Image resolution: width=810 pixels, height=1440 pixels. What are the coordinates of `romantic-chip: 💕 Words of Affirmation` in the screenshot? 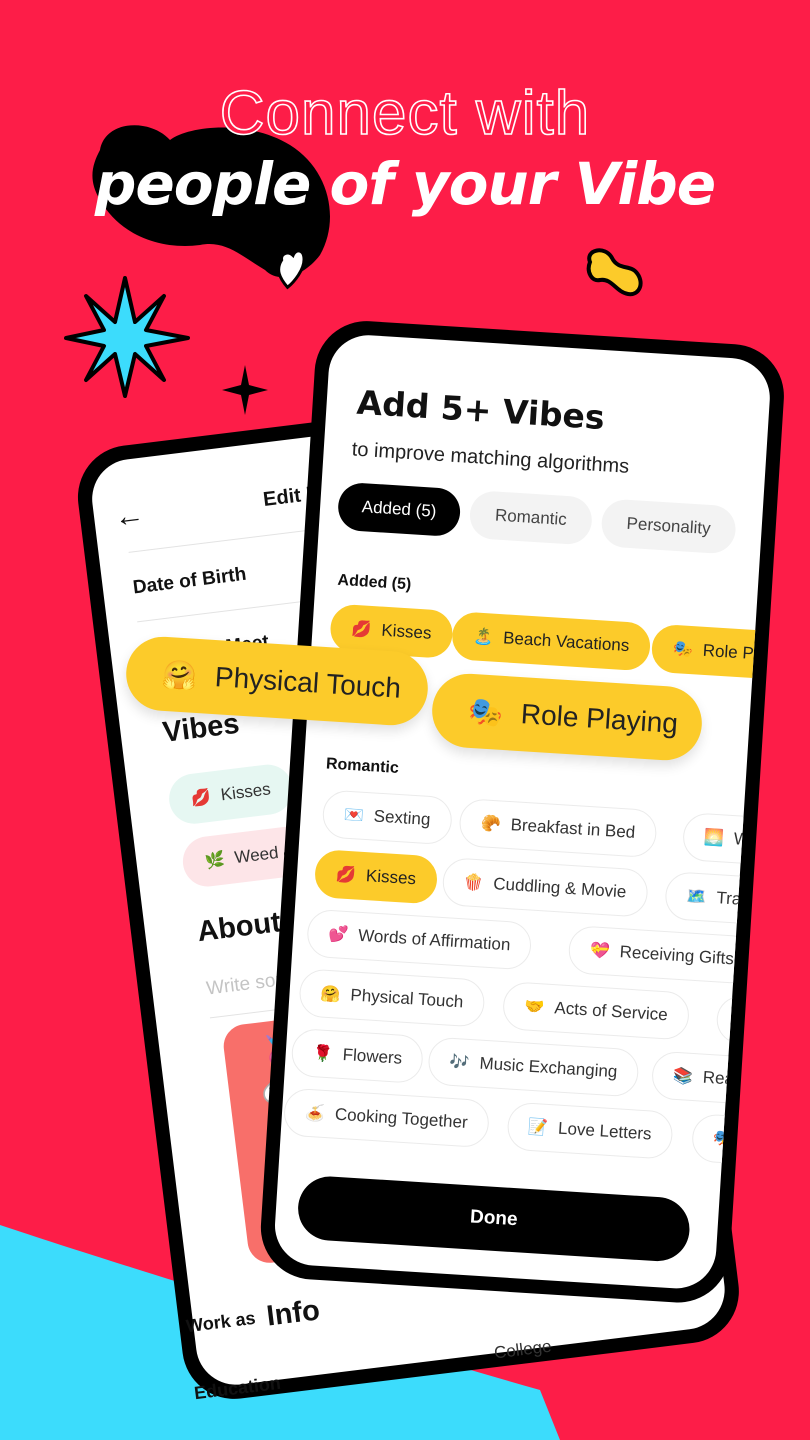 It's located at (419, 939).